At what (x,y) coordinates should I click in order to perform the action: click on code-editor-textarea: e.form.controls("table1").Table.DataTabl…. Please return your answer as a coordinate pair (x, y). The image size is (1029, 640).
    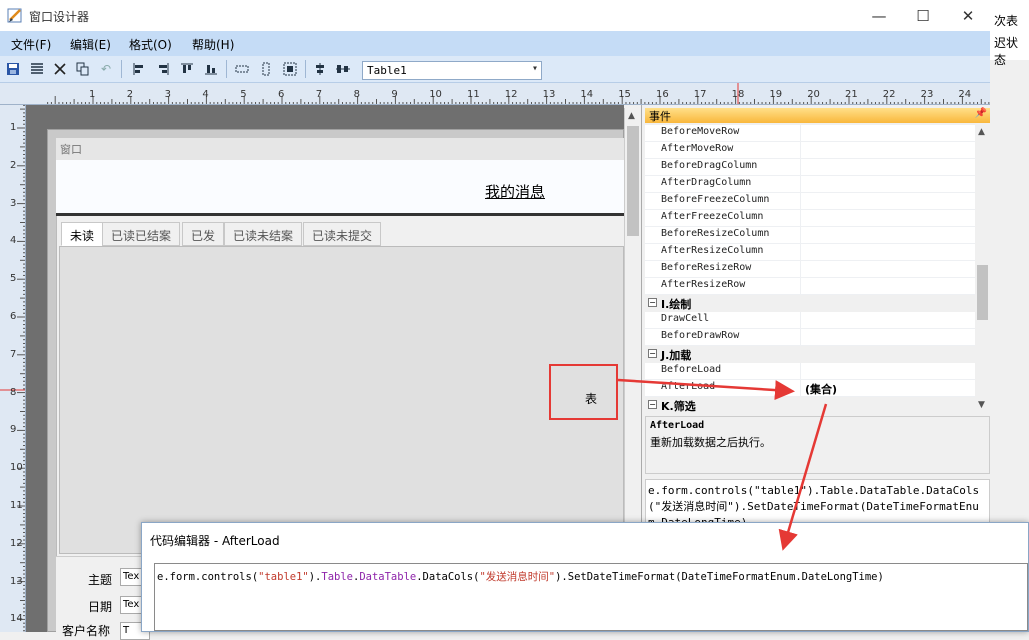
    Looking at the image, I should click on (591, 597).